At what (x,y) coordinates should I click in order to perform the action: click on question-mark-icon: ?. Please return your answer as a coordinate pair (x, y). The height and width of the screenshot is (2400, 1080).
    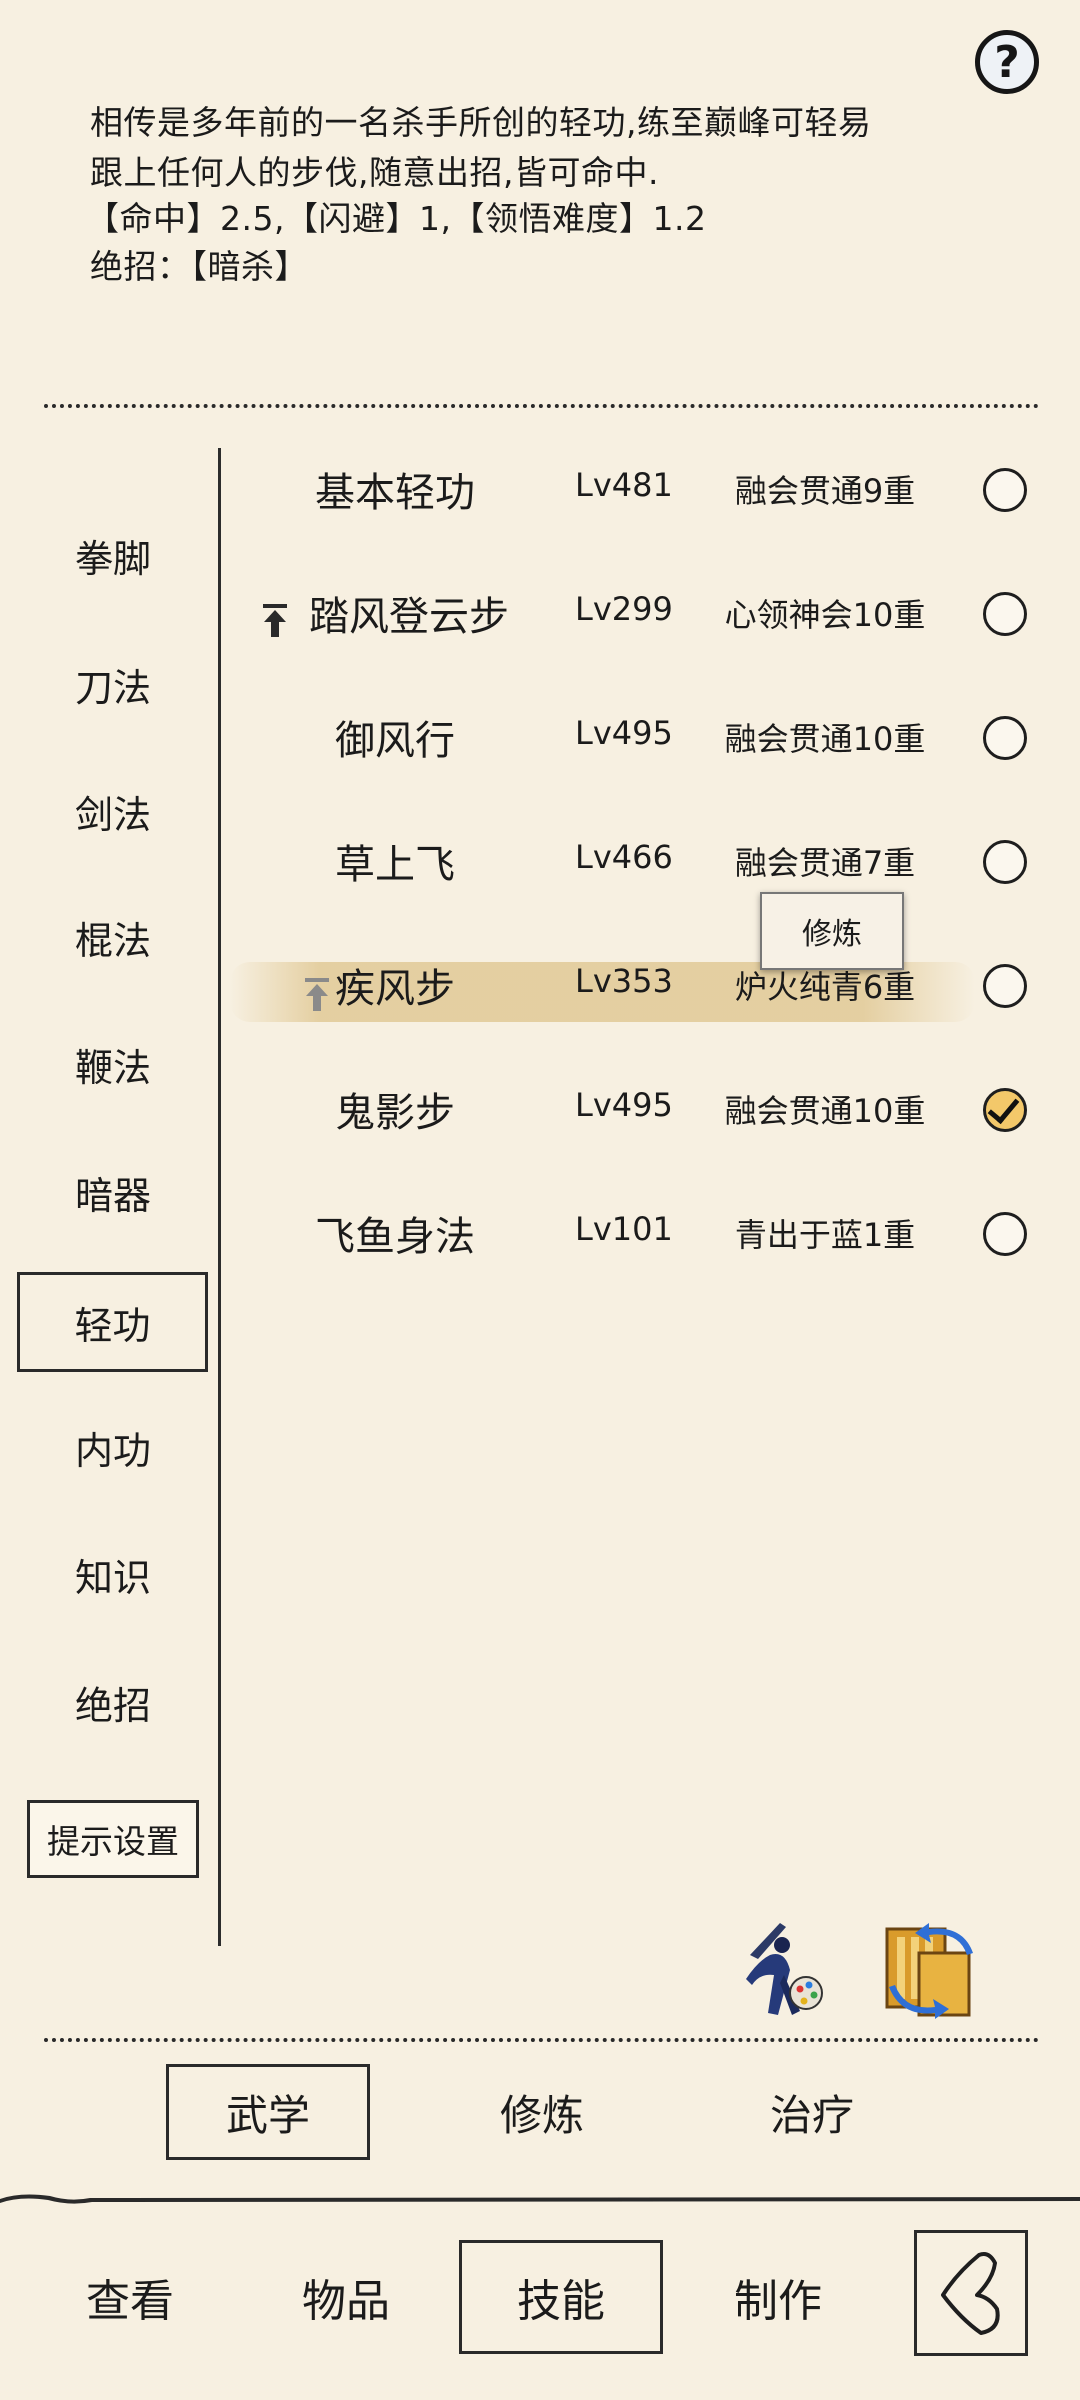
    Looking at the image, I should click on (1007, 62).